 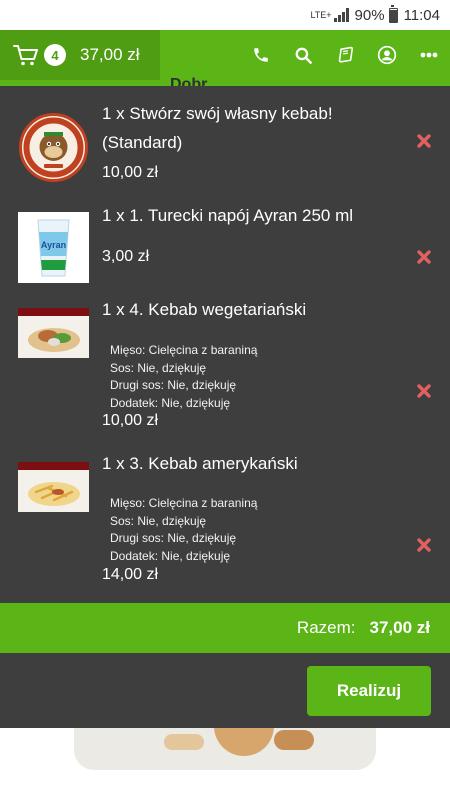 I want to click on item-title: 1 x 3. Kebab amerykański, so click(x=200, y=463).